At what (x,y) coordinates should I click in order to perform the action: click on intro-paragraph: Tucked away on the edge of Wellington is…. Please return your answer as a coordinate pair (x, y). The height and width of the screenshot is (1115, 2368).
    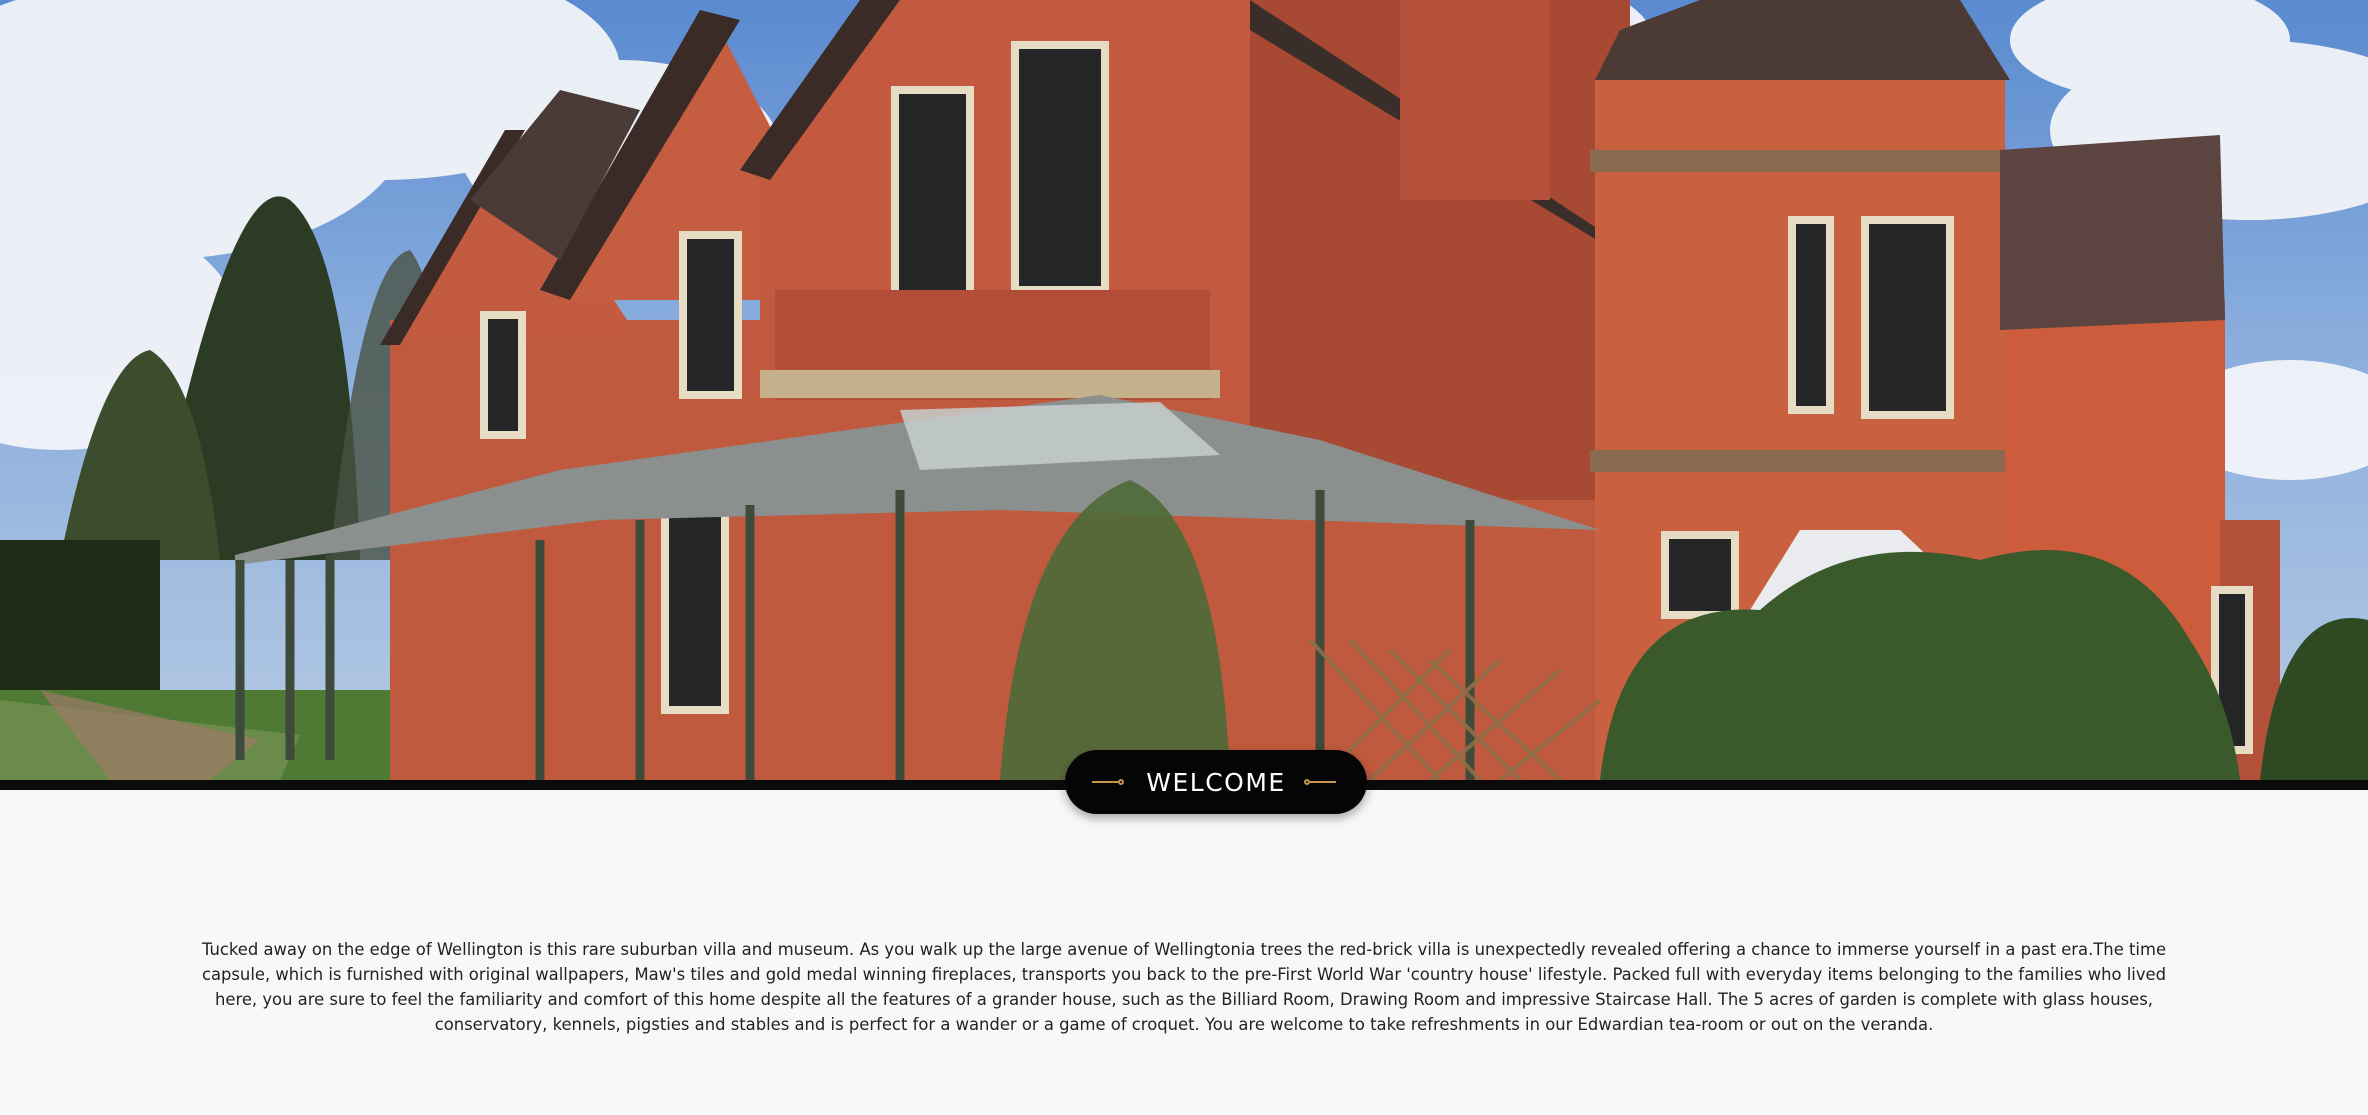
    Looking at the image, I should click on (1184, 987).